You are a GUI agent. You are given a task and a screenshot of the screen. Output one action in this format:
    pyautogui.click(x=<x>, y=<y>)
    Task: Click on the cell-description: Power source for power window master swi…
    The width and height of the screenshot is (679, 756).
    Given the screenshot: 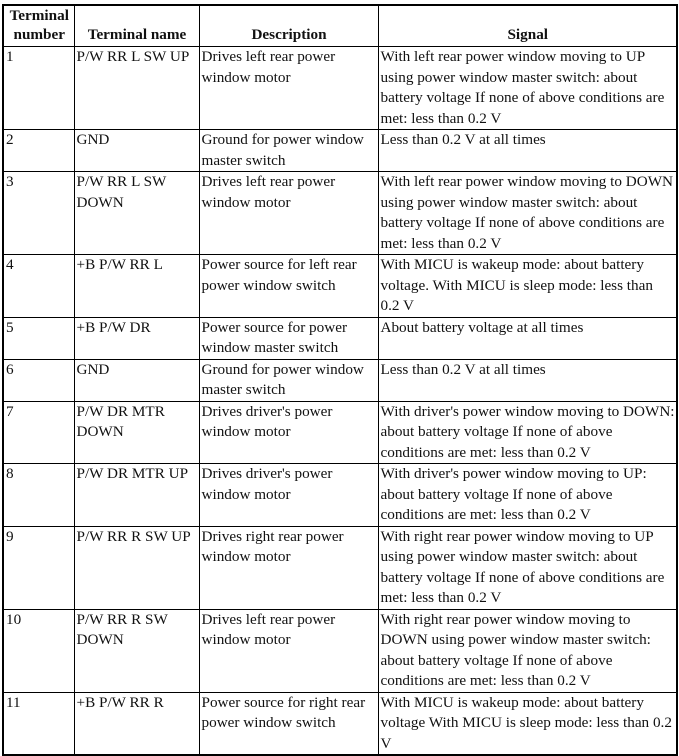 What is the action you would take?
    pyautogui.click(x=288, y=338)
    